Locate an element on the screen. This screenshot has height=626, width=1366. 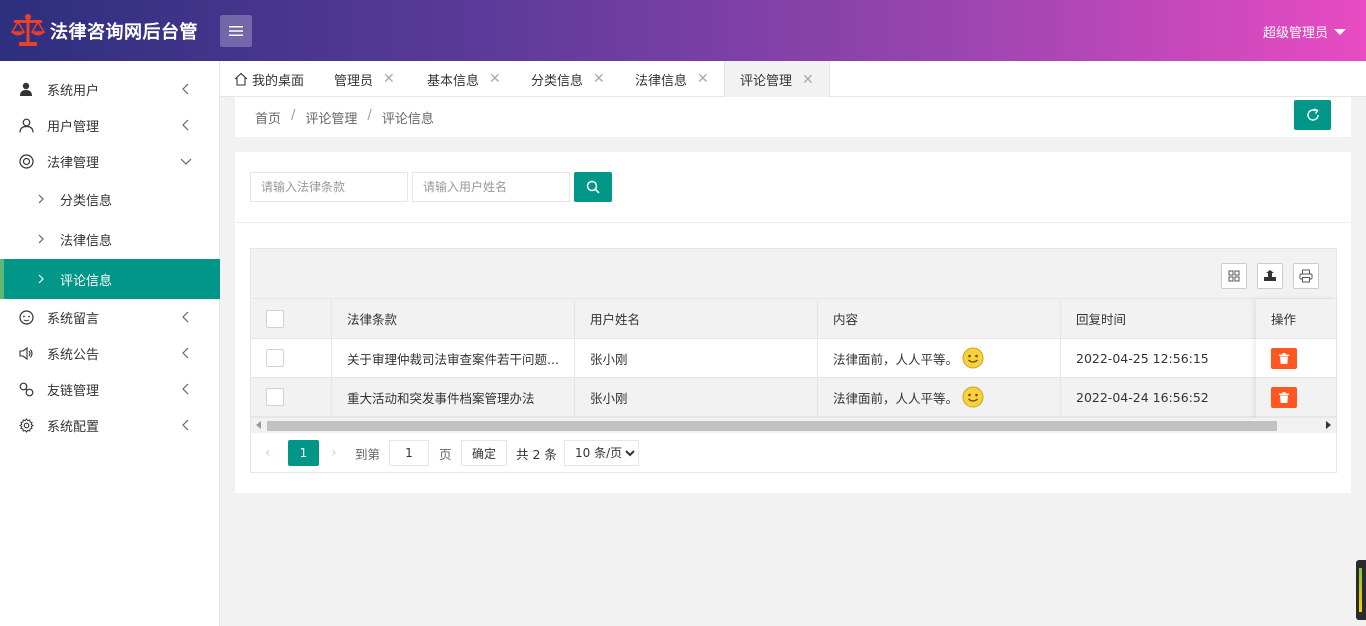
scales-logo-icon is located at coordinates (28, 30).